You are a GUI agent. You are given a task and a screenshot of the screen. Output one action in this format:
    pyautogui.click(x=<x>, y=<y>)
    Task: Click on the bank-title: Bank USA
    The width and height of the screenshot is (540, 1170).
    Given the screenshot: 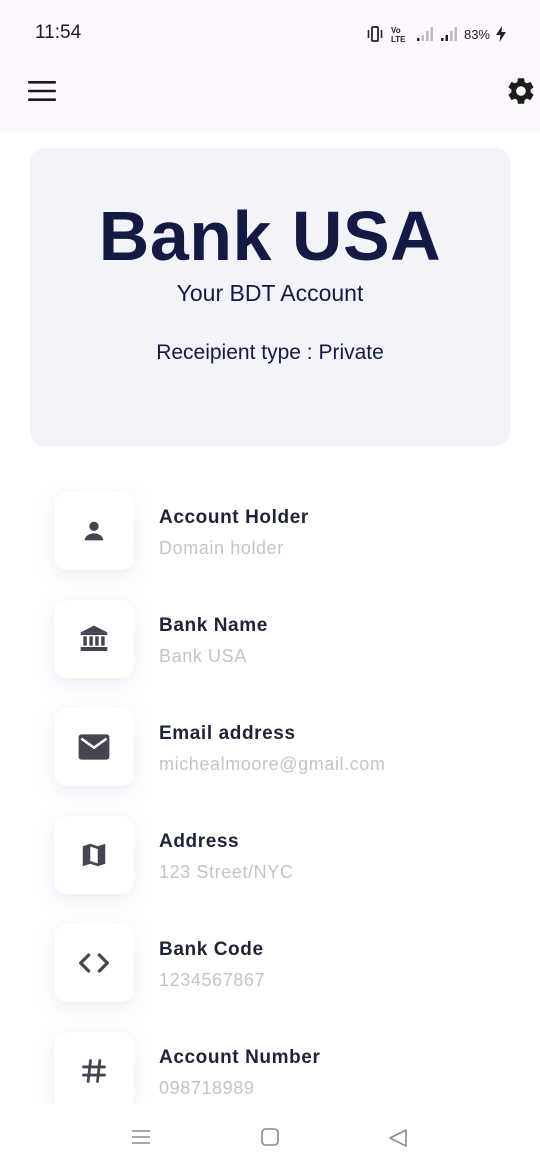 What is the action you would take?
    pyautogui.click(x=270, y=236)
    